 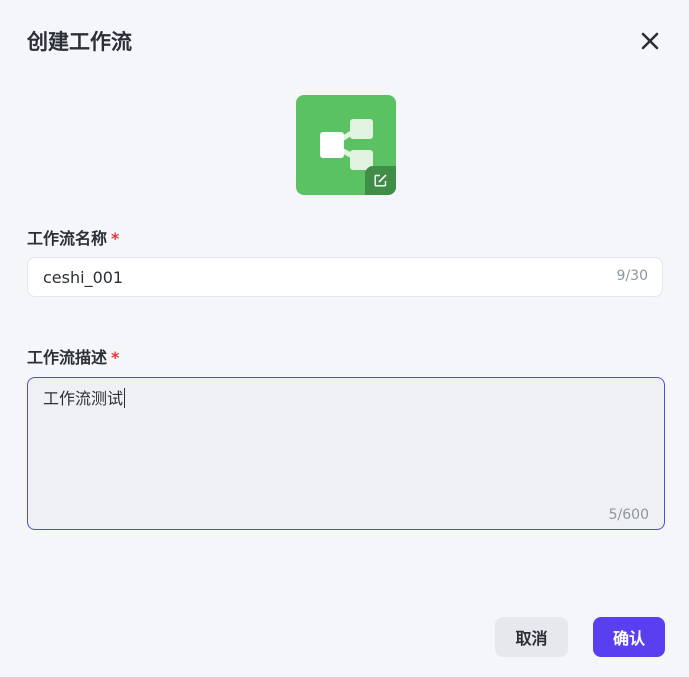 I want to click on desc-field-label: 工作流描述 *, so click(x=73, y=358).